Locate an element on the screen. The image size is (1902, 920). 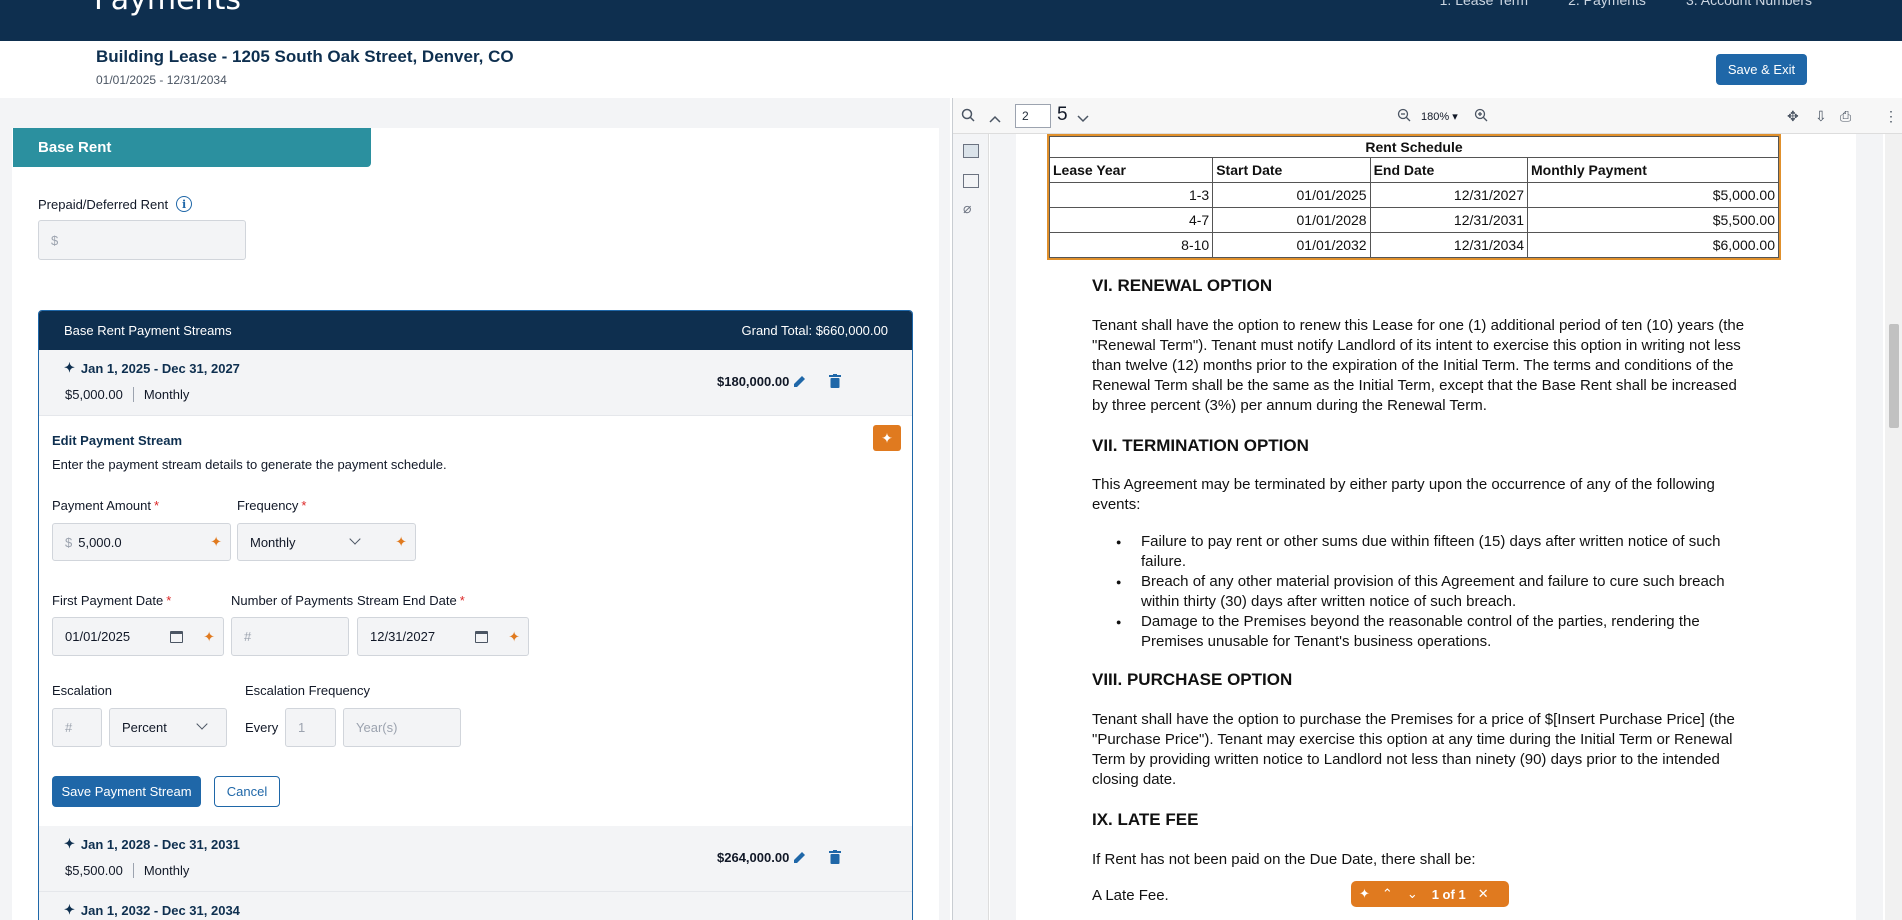
unit-placeholder: Year(s) is located at coordinates (377, 727).